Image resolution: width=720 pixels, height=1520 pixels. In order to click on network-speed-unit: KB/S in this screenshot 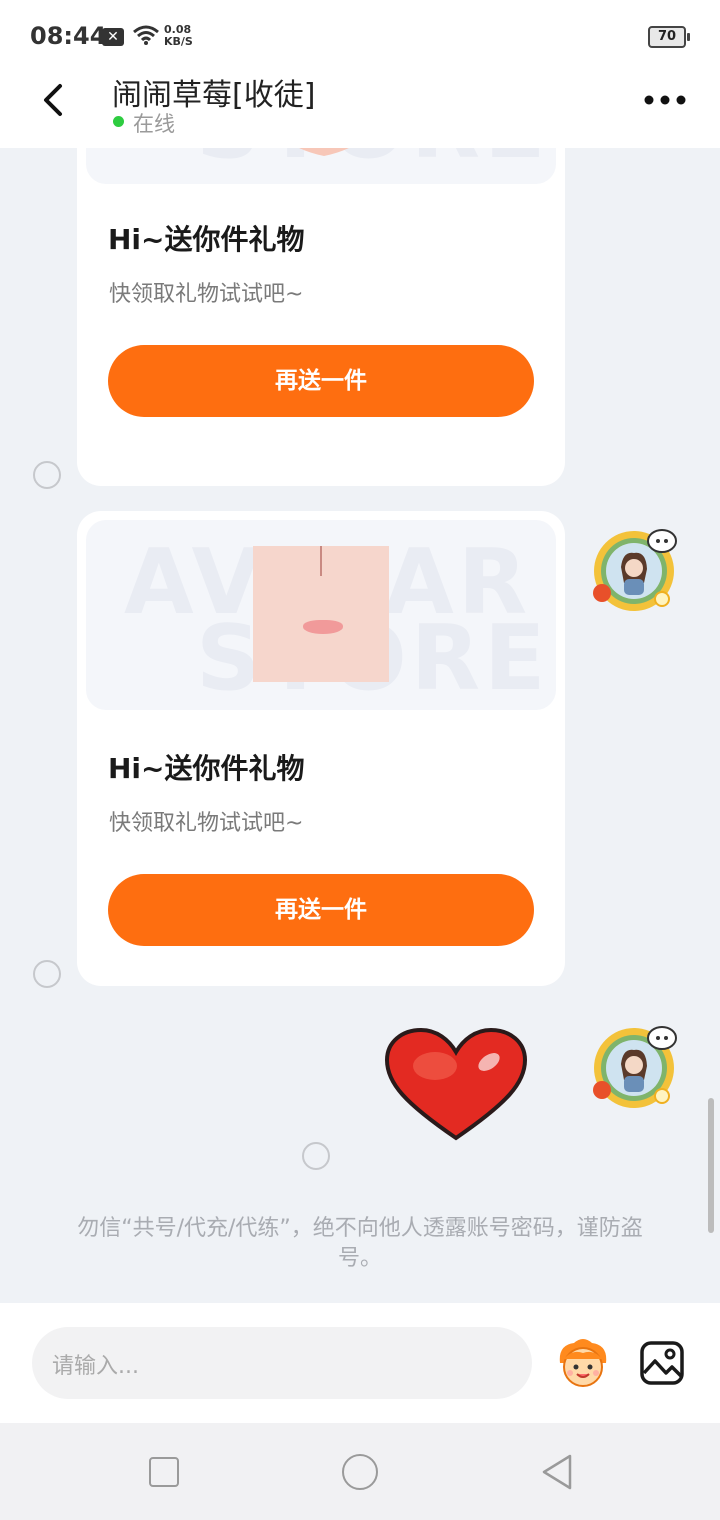, I will do `click(178, 41)`.